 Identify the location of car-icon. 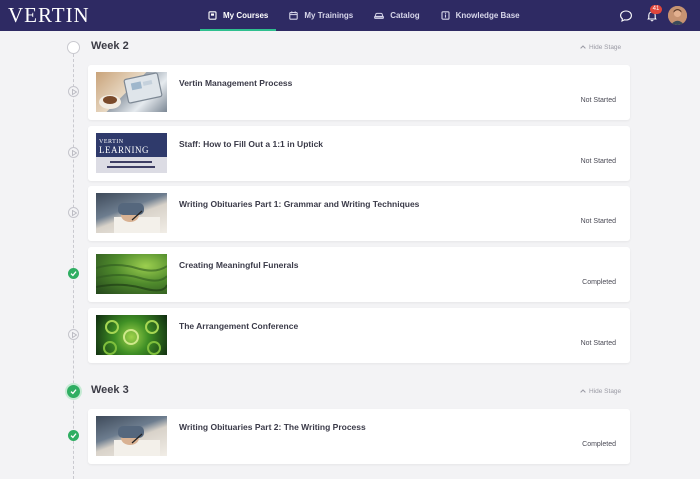
(379, 15).